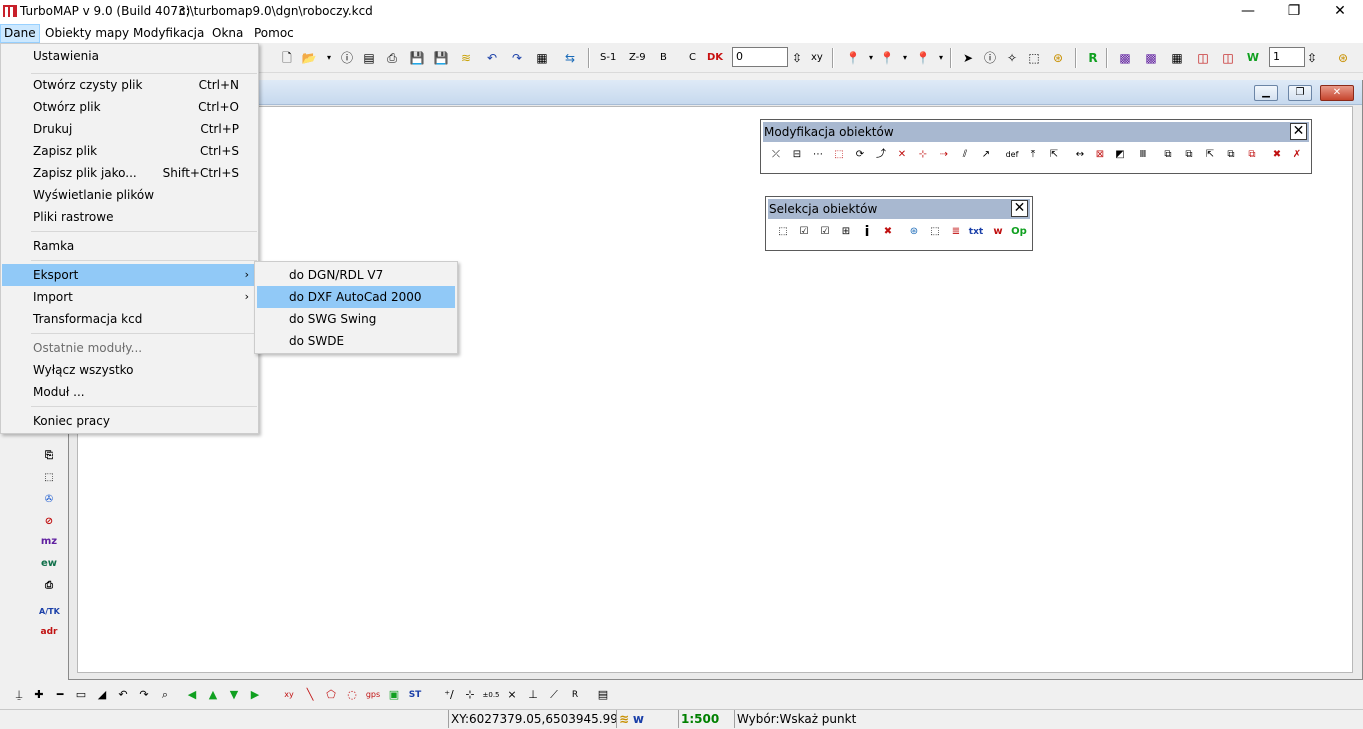 The height and width of the screenshot is (729, 1363). What do you see at coordinates (608, 58) in the screenshot?
I see `s1-button: S-1` at bounding box center [608, 58].